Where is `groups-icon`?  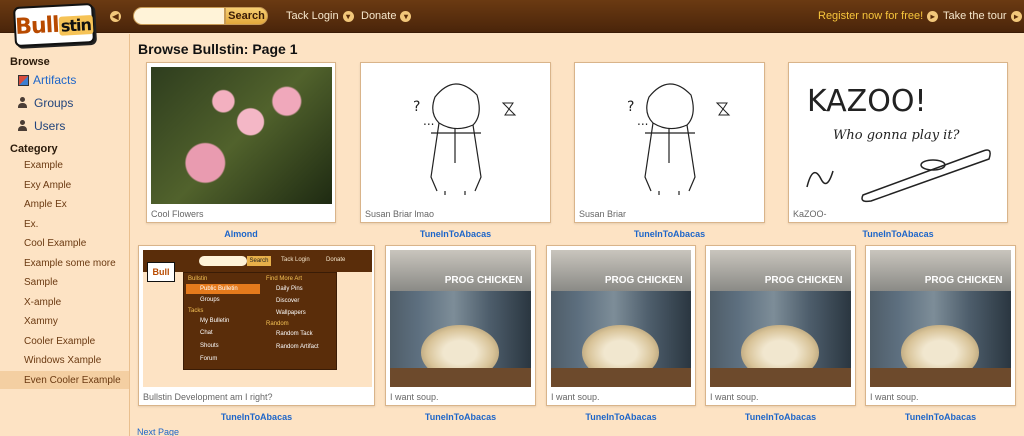 groups-icon is located at coordinates (24, 103).